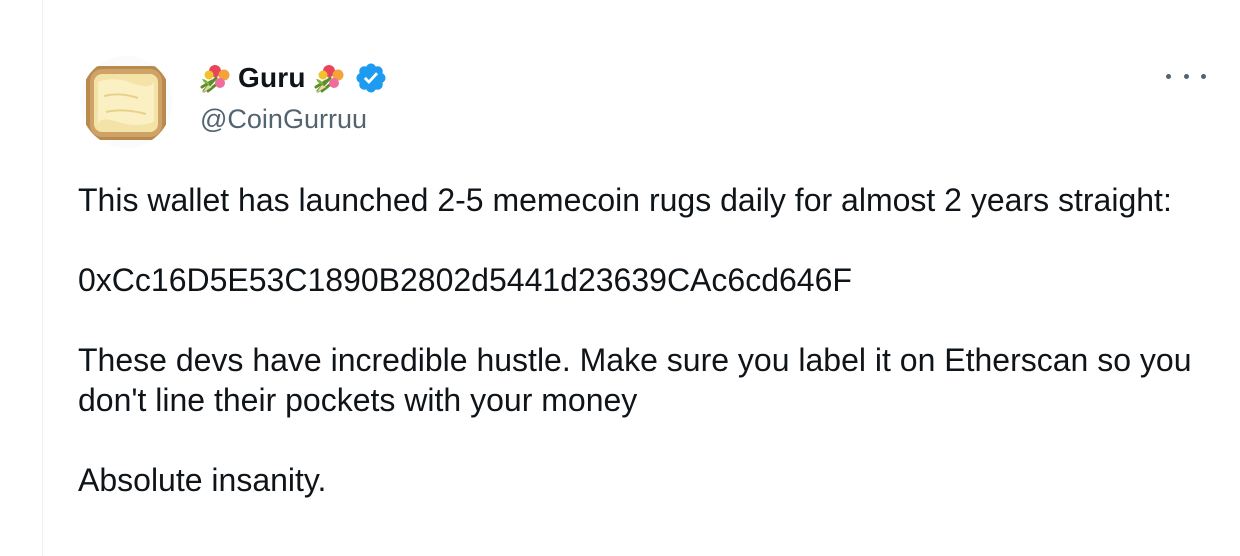 The image size is (1240, 556). I want to click on verified-badge-icon, so click(371, 78).